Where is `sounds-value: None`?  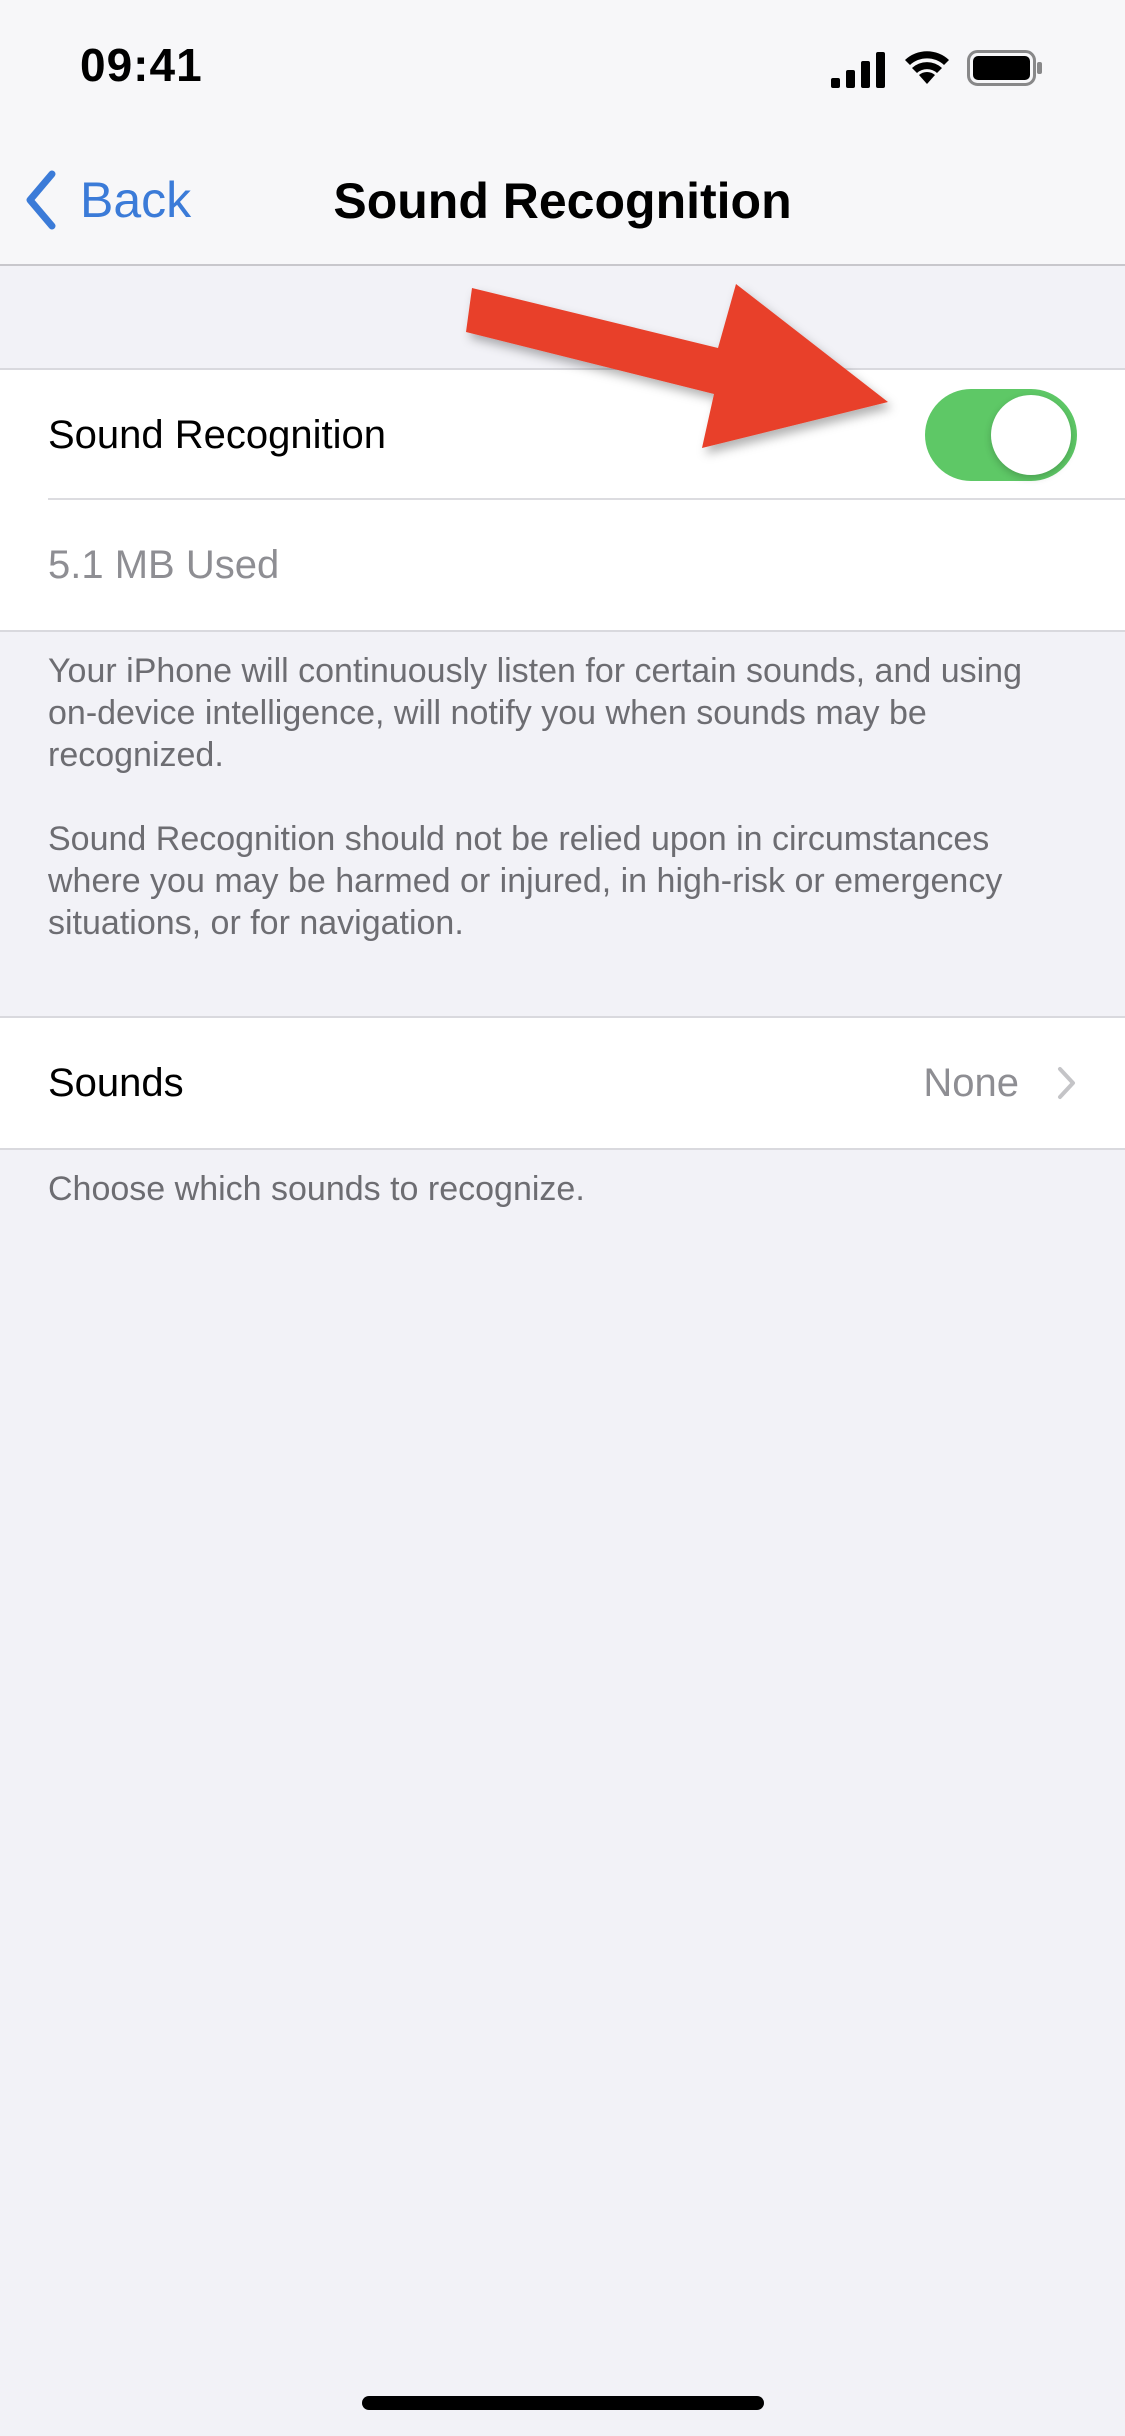 sounds-value: None is located at coordinates (971, 1082).